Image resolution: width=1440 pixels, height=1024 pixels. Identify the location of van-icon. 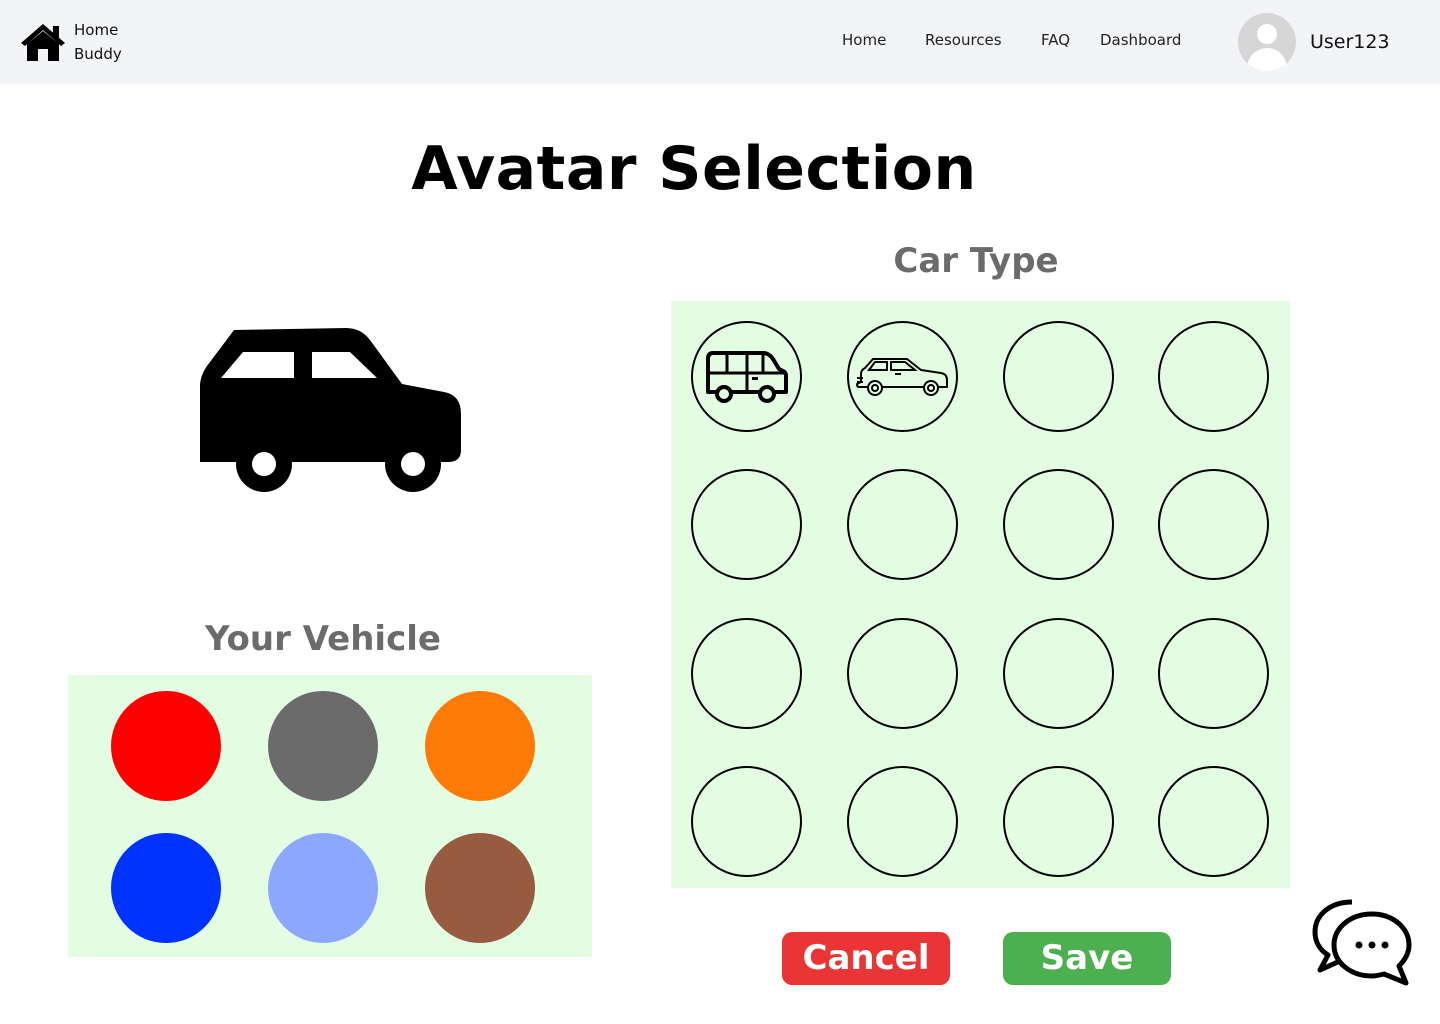
(746, 376).